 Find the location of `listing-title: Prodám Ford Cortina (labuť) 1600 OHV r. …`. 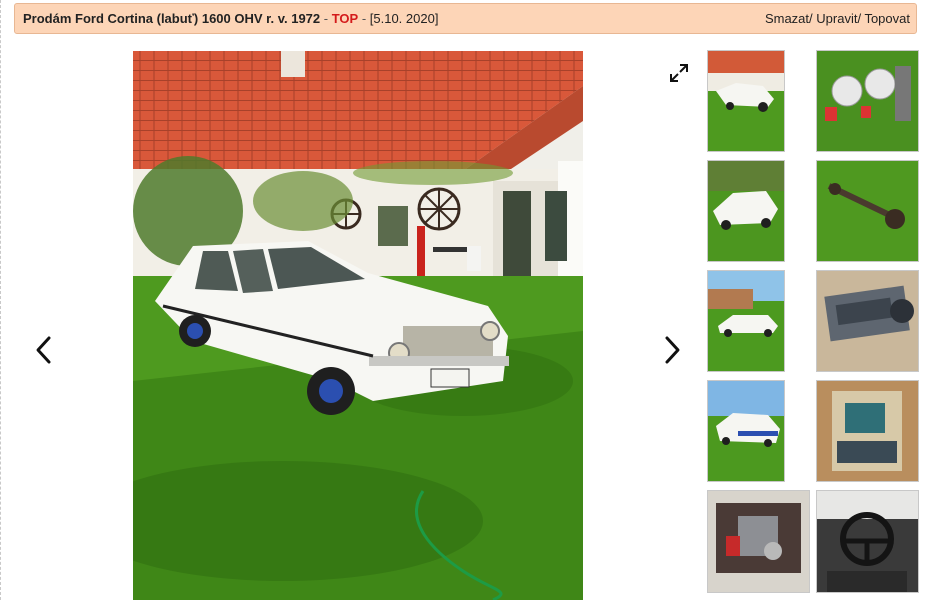

listing-title: Prodám Ford Cortina (labuť) 1600 OHV r. … is located at coordinates (230, 18).